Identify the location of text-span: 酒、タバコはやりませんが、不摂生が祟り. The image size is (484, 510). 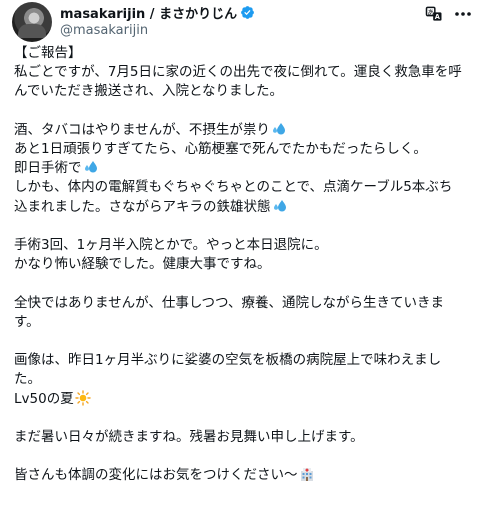
(142, 129).